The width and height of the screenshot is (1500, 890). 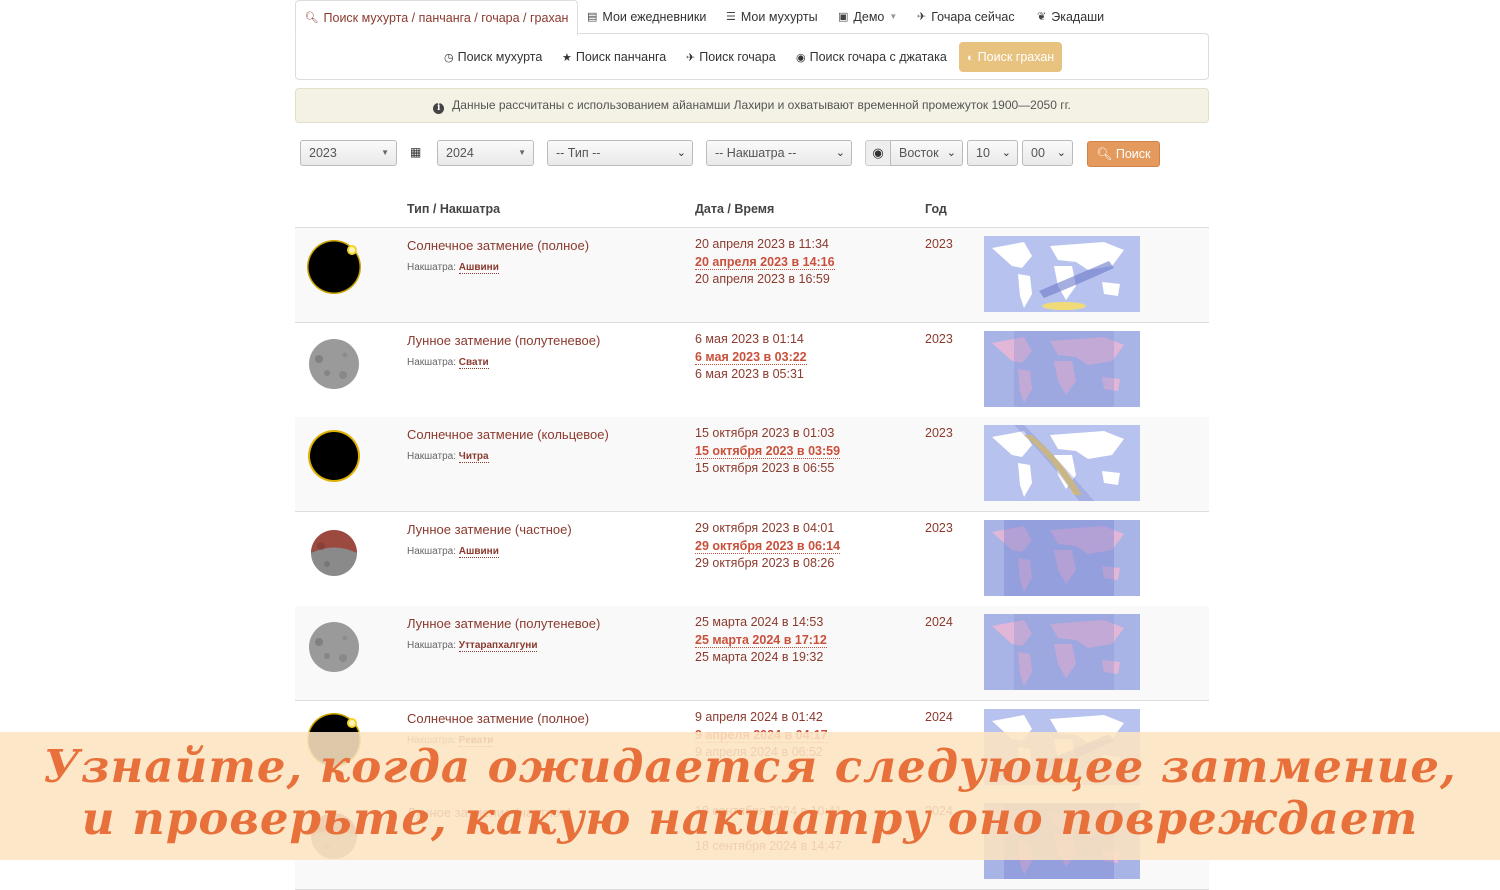 What do you see at coordinates (765, 262) in the screenshot?
I see `eclipse-peak: 20 апреля 2023 в 14:16` at bounding box center [765, 262].